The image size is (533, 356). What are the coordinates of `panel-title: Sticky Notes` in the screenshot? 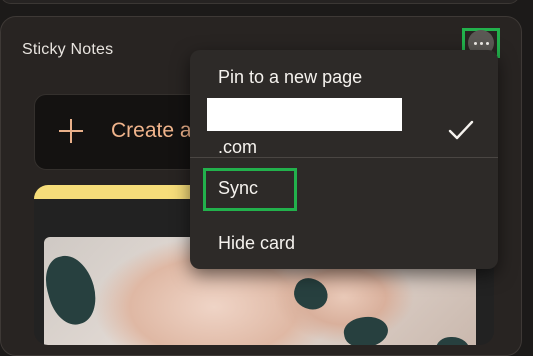 It's located at (68, 49).